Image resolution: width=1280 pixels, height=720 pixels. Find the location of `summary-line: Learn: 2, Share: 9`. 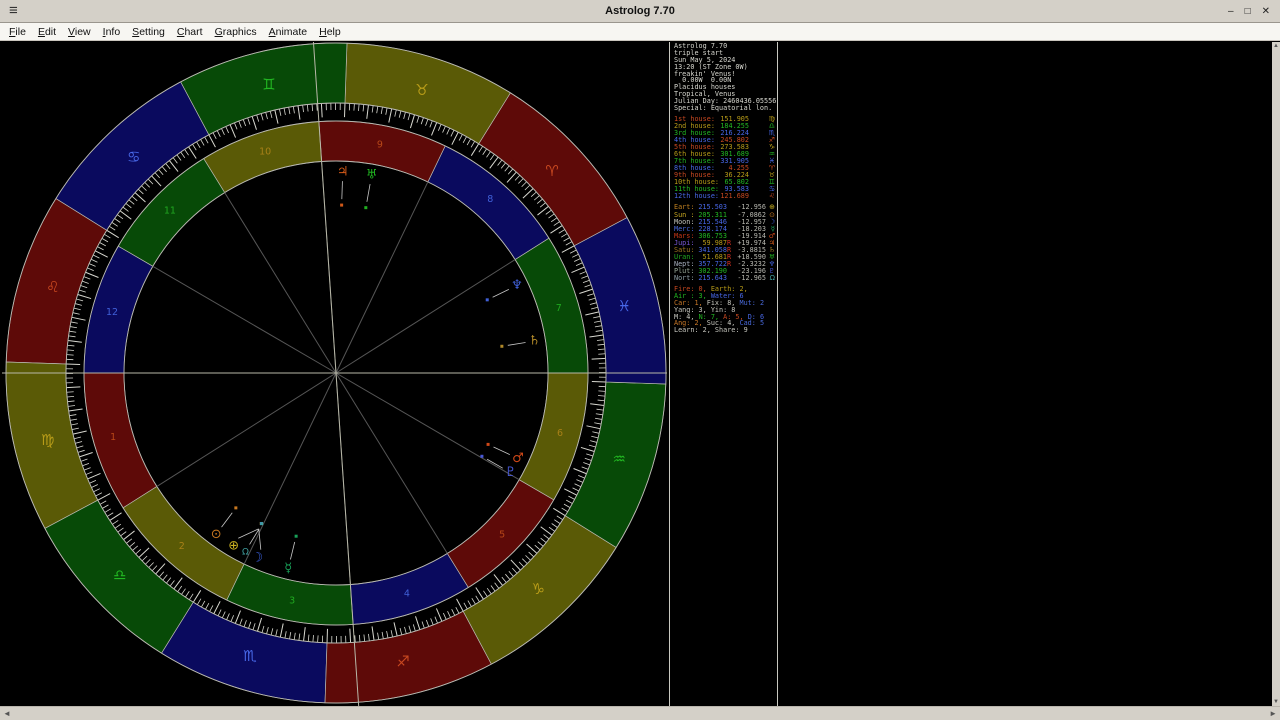

summary-line: Learn: 2, Share: 9 is located at coordinates (724, 330).